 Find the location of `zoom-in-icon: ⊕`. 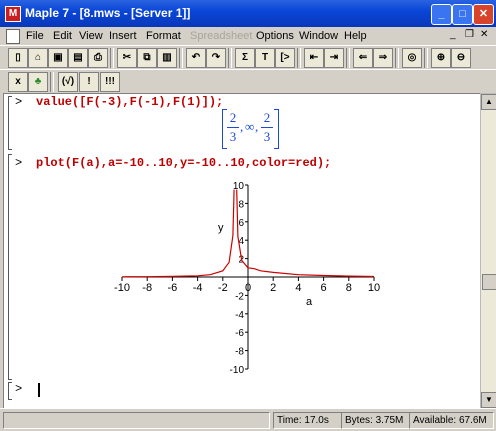

zoom-in-icon: ⊕ is located at coordinates (441, 58).